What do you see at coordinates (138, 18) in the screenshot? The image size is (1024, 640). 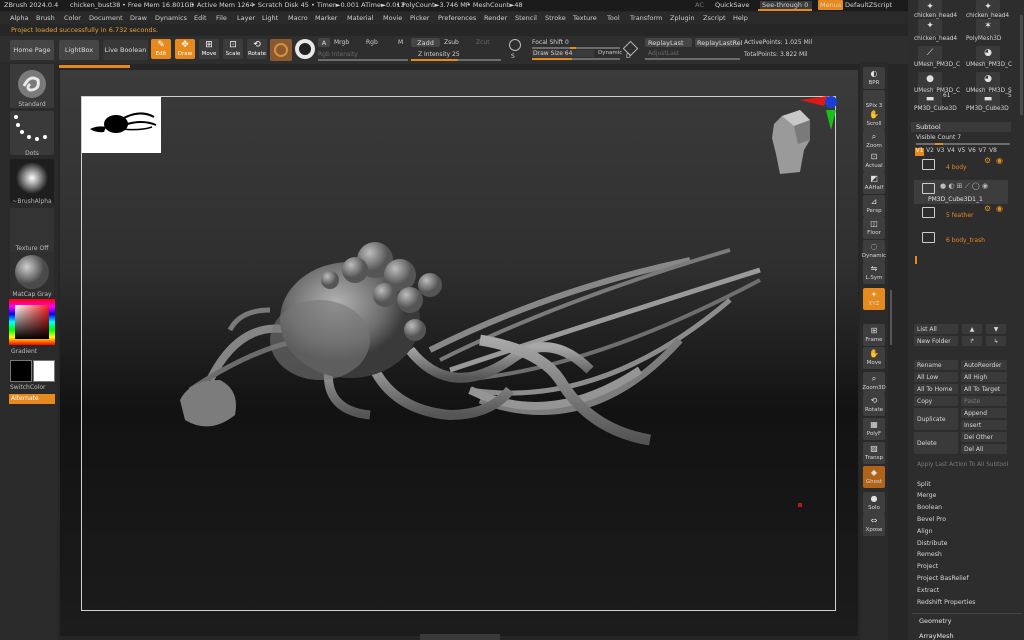 I see `menu-draw: Draw` at bounding box center [138, 18].